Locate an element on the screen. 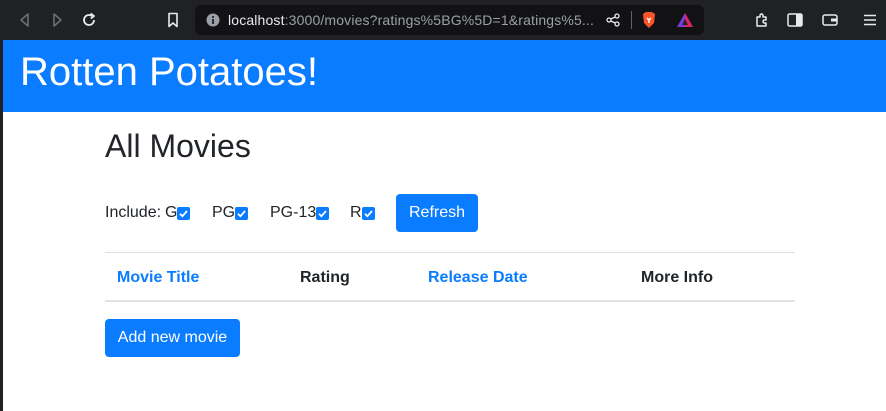 The width and height of the screenshot is (886, 411). rating-checkbox-pg13 is located at coordinates (322, 213).